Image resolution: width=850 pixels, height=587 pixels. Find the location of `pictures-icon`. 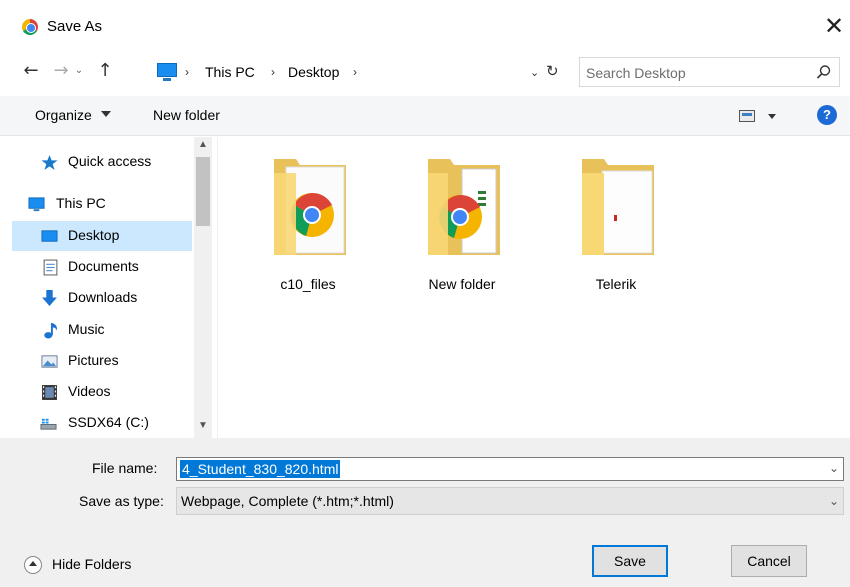

pictures-icon is located at coordinates (49, 361).